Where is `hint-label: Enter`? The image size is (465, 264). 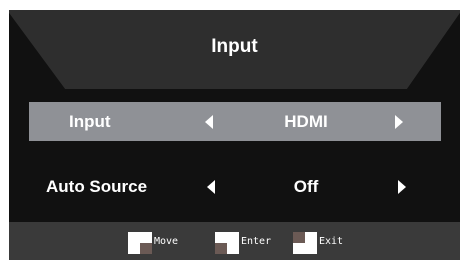
hint-label: Enter is located at coordinates (256, 241).